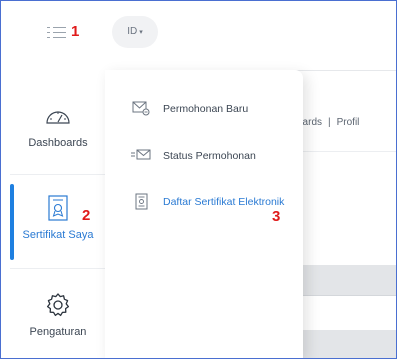  What do you see at coordinates (58, 117) in the screenshot?
I see `speedometer-icon` at bounding box center [58, 117].